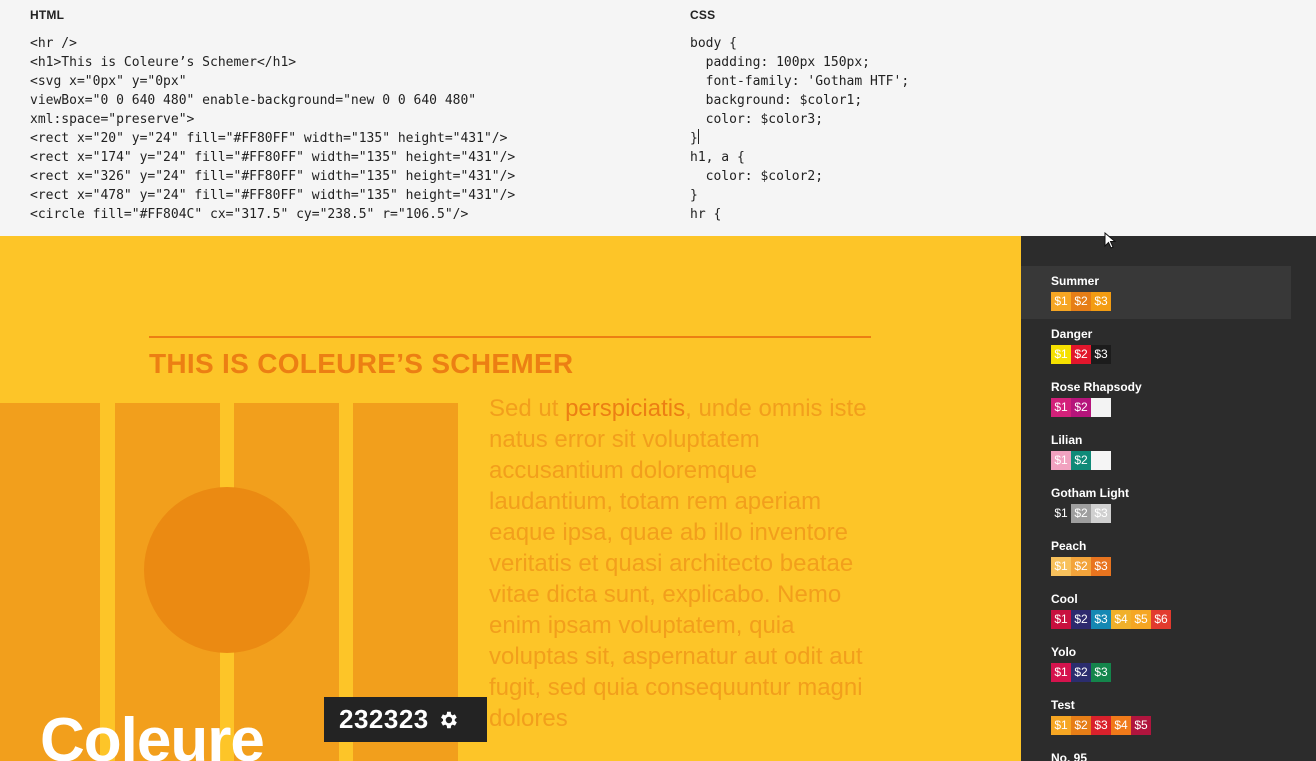 This screenshot has height=761, width=1316. I want to click on preview-headline: THIS IS COLEURE’S SCHEMER, so click(361, 363).